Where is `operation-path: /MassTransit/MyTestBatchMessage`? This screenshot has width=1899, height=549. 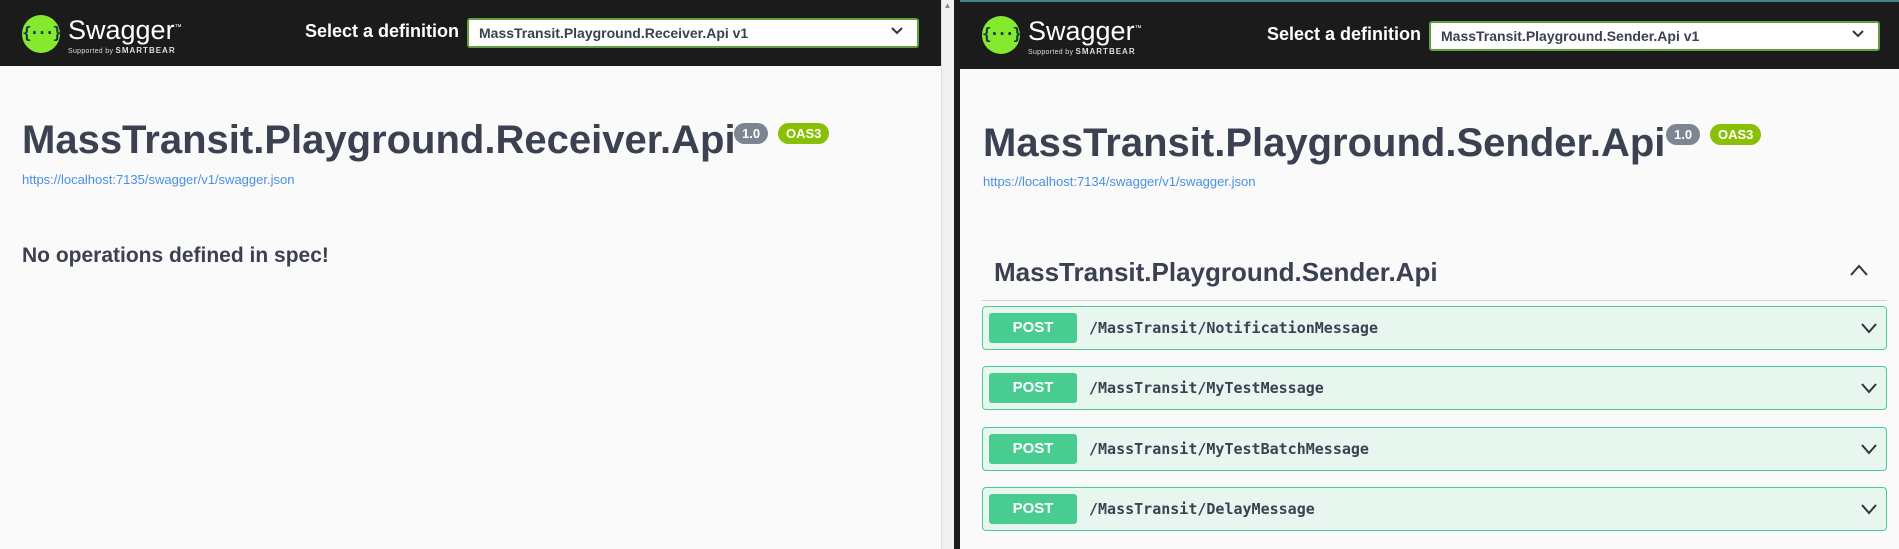
operation-path: /MassTransit/MyTestBatchMessage is located at coordinates (1229, 449).